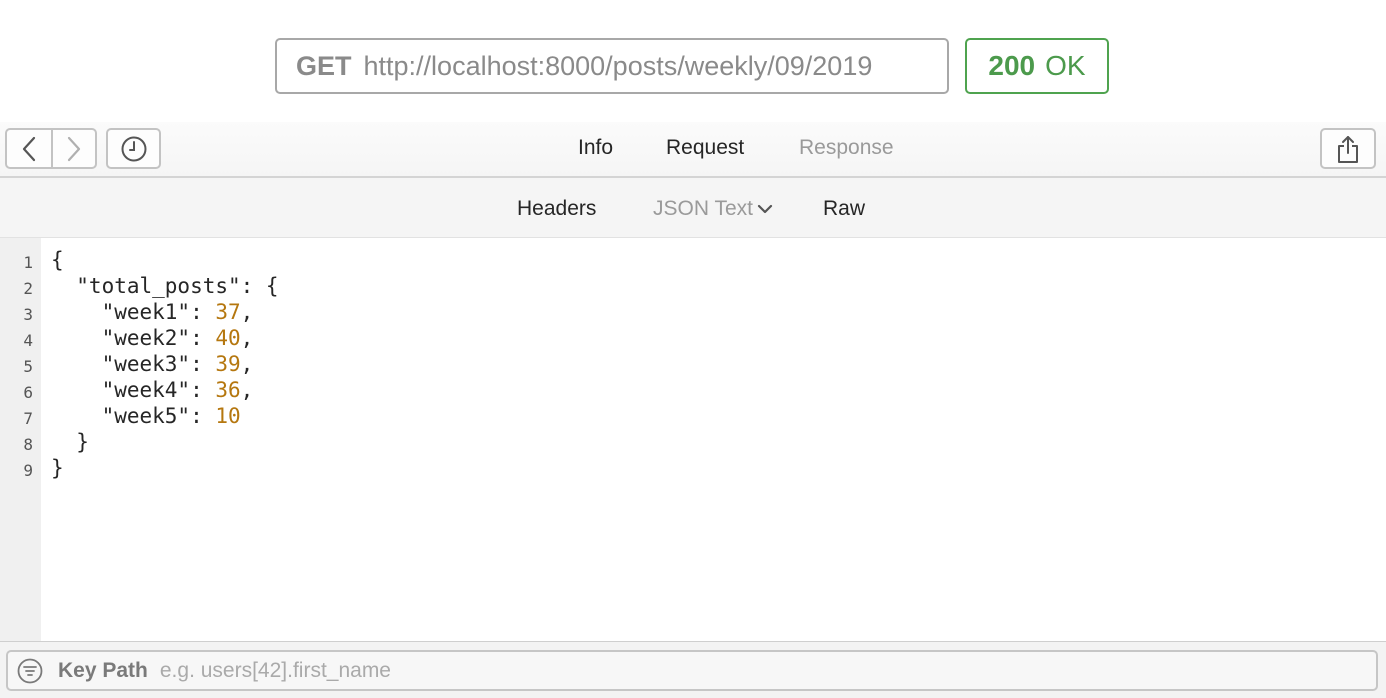 The image size is (1386, 698). Describe the element at coordinates (846, 148) in the screenshot. I see `tab-response: Response` at that location.